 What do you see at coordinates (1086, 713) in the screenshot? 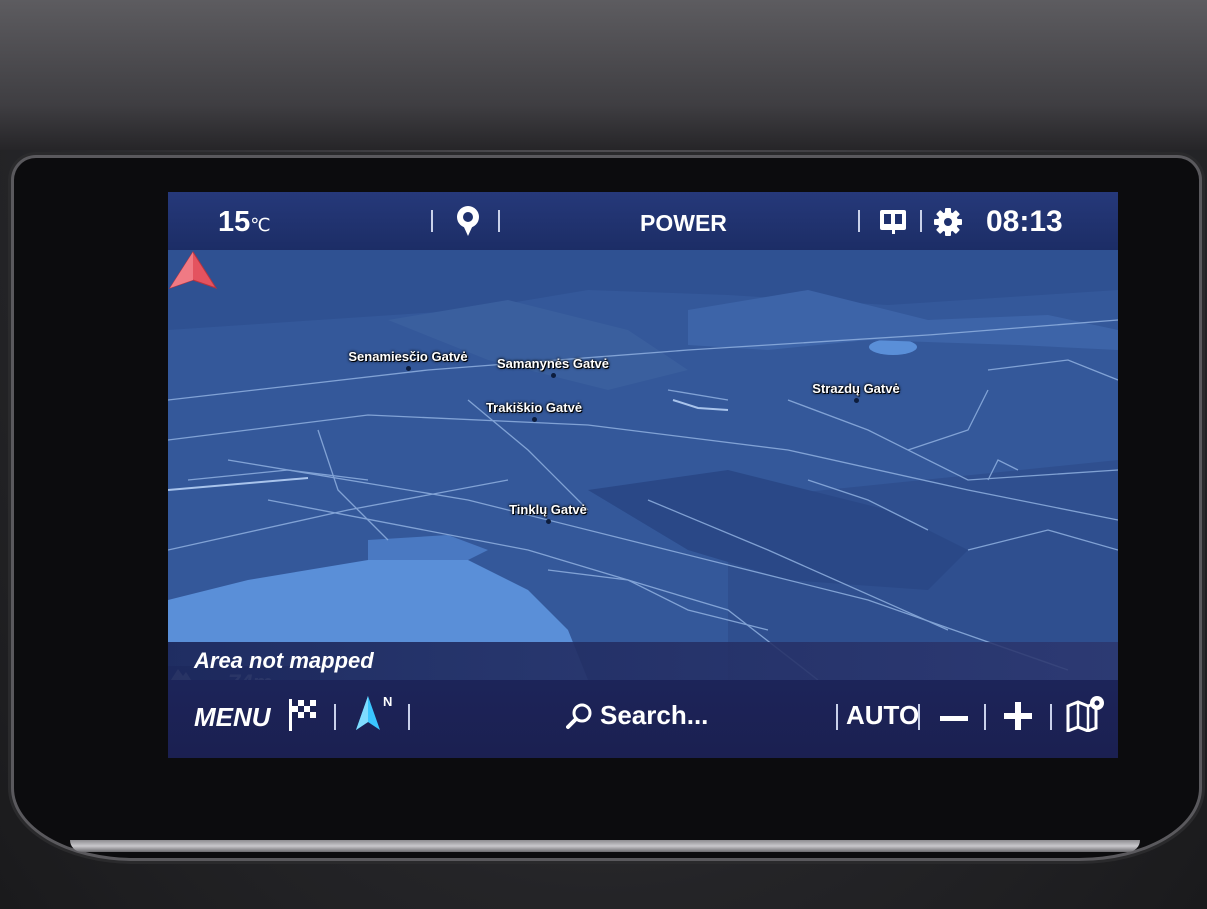
I see `map-settings-icon` at bounding box center [1086, 713].